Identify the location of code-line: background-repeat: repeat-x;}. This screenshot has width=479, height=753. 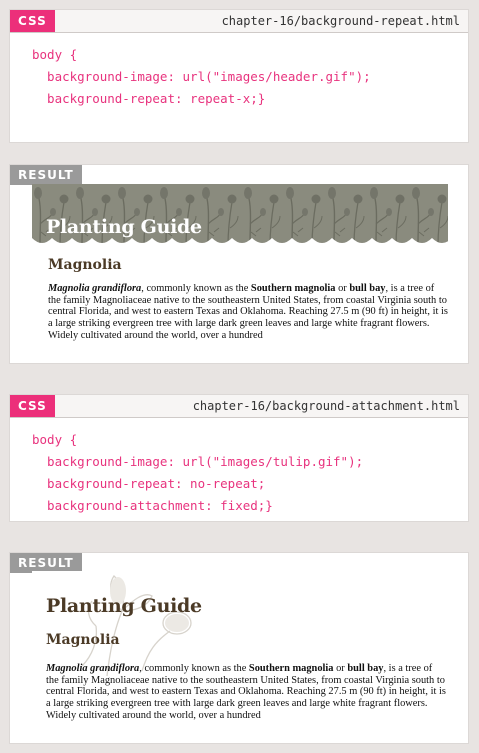
(149, 98).